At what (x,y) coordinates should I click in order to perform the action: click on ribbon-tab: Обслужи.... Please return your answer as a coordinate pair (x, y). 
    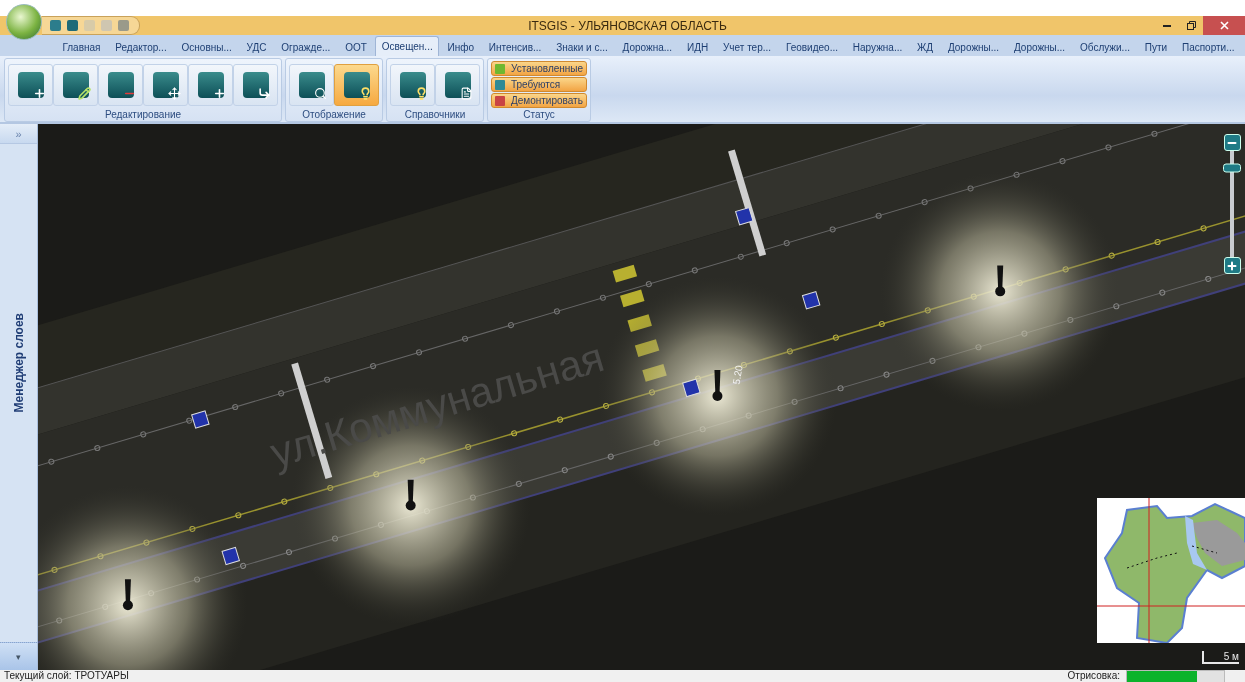
    Looking at the image, I should click on (1105, 47).